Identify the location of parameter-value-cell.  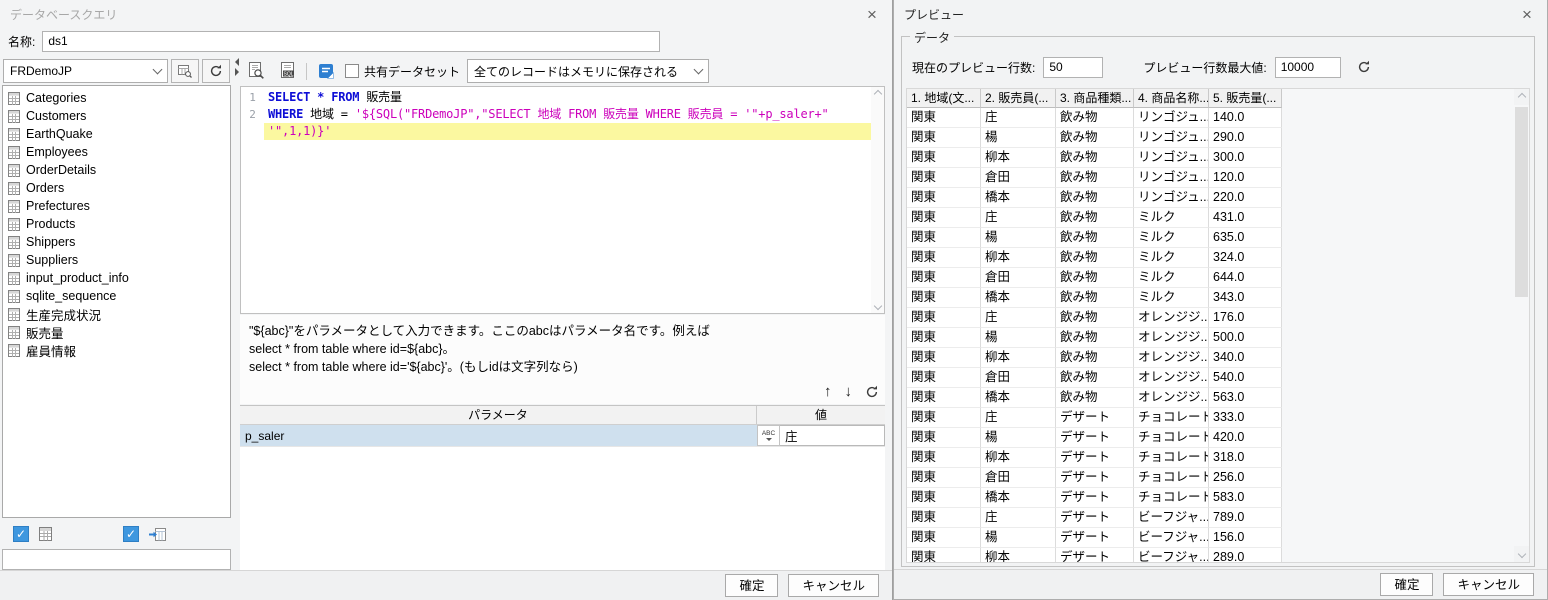
(832, 435).